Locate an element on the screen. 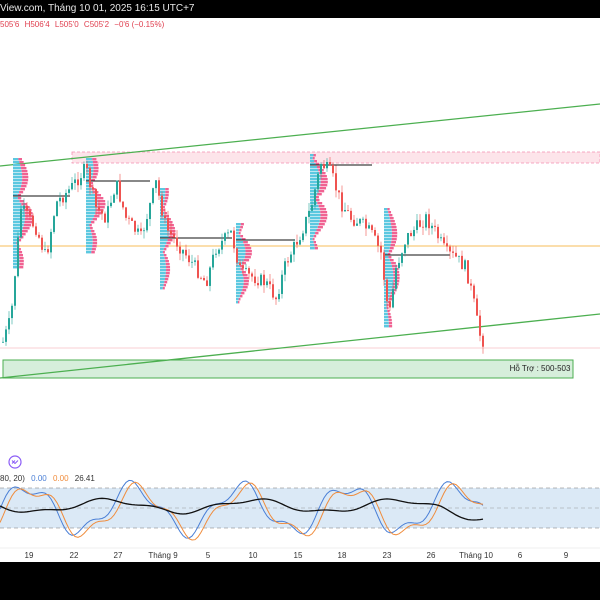 The height and width of the screenshot is (600, 600). chevron-icon is located at coordinates (15, 462).